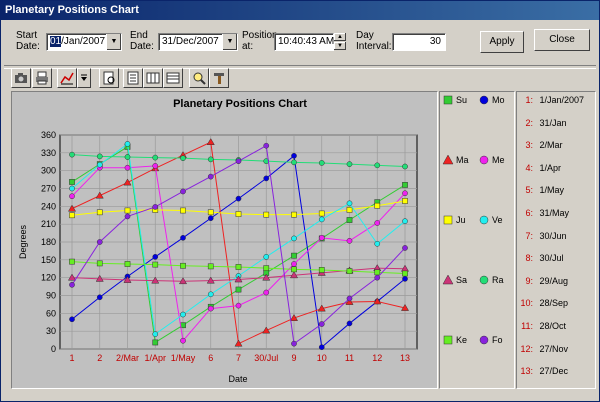 The width and height of the screenshot is (600, 402). I want to click on end-date-dropdown-icon: ▼, so click(229, 42).